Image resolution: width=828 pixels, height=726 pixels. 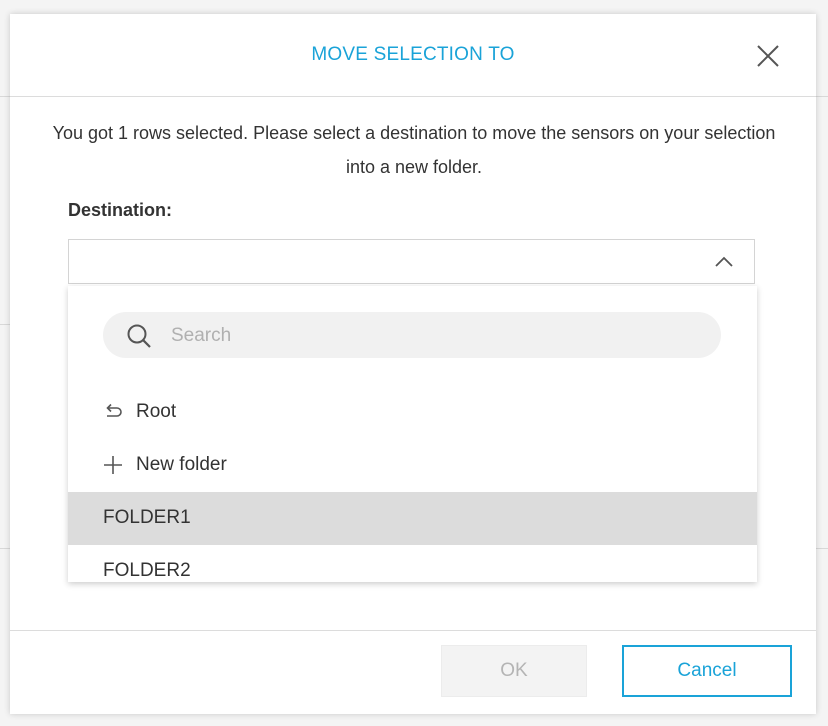 I want to click on dialog-header: MOVE SELECTION TO, so click(x=413, y=55).